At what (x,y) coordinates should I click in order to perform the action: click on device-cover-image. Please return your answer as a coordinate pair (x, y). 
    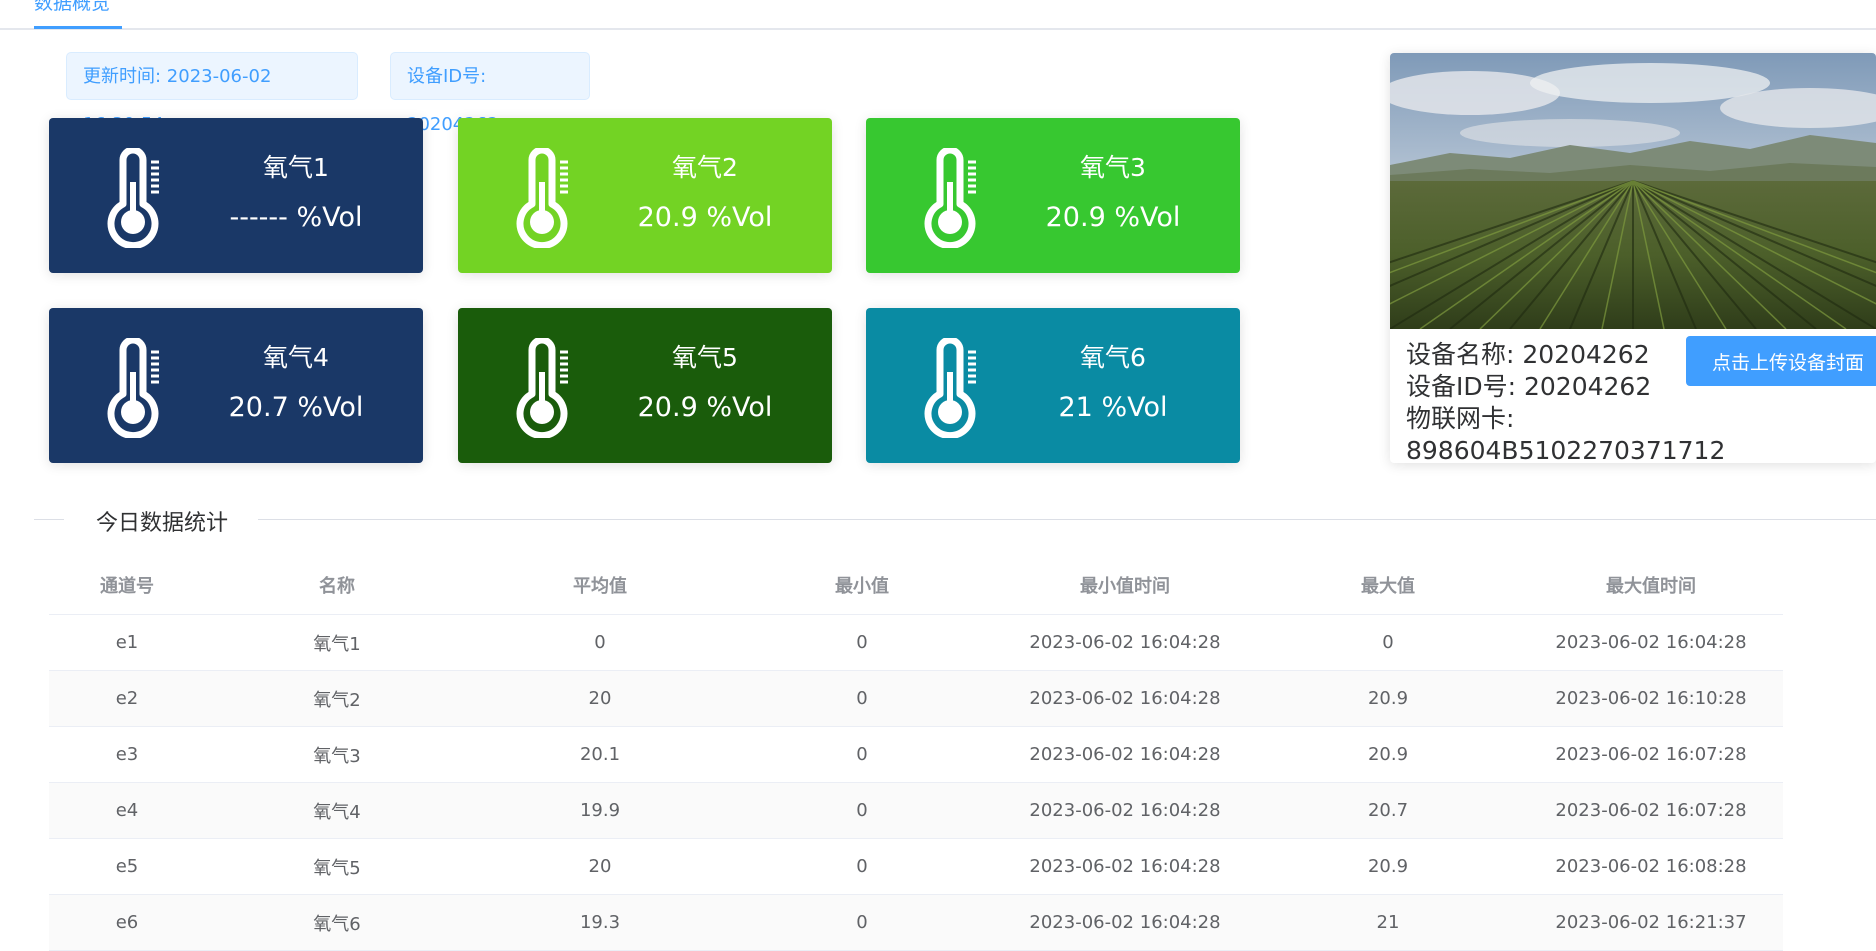
    Looking at the image, I should click on (1633, 191).